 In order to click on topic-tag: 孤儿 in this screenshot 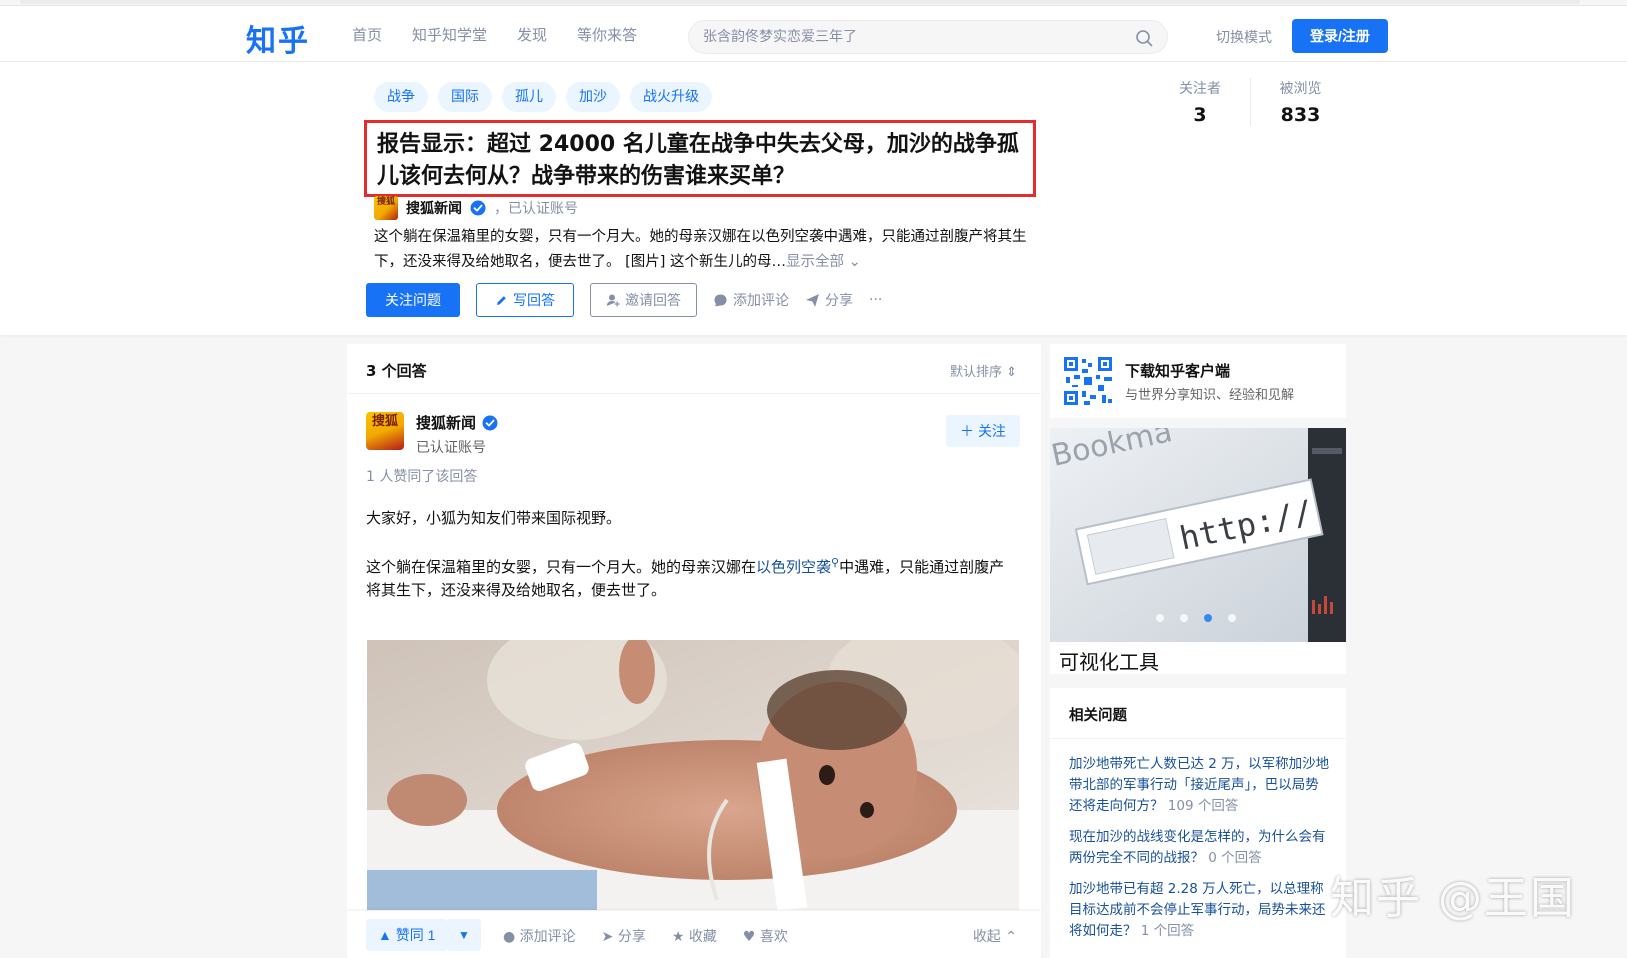, I will do `click(529, 97)`.